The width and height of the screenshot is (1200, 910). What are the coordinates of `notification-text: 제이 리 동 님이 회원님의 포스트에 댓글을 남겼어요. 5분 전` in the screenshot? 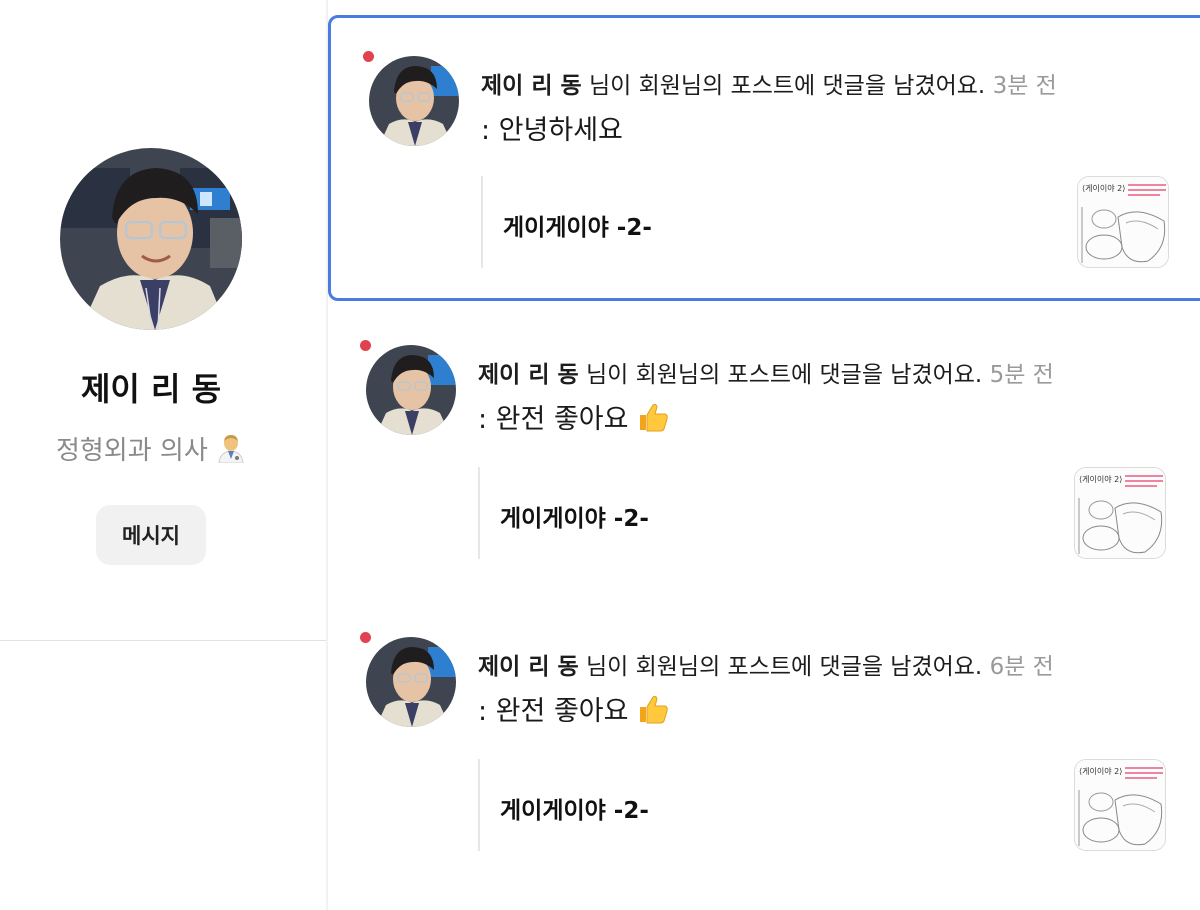 It's located at (766, 372).